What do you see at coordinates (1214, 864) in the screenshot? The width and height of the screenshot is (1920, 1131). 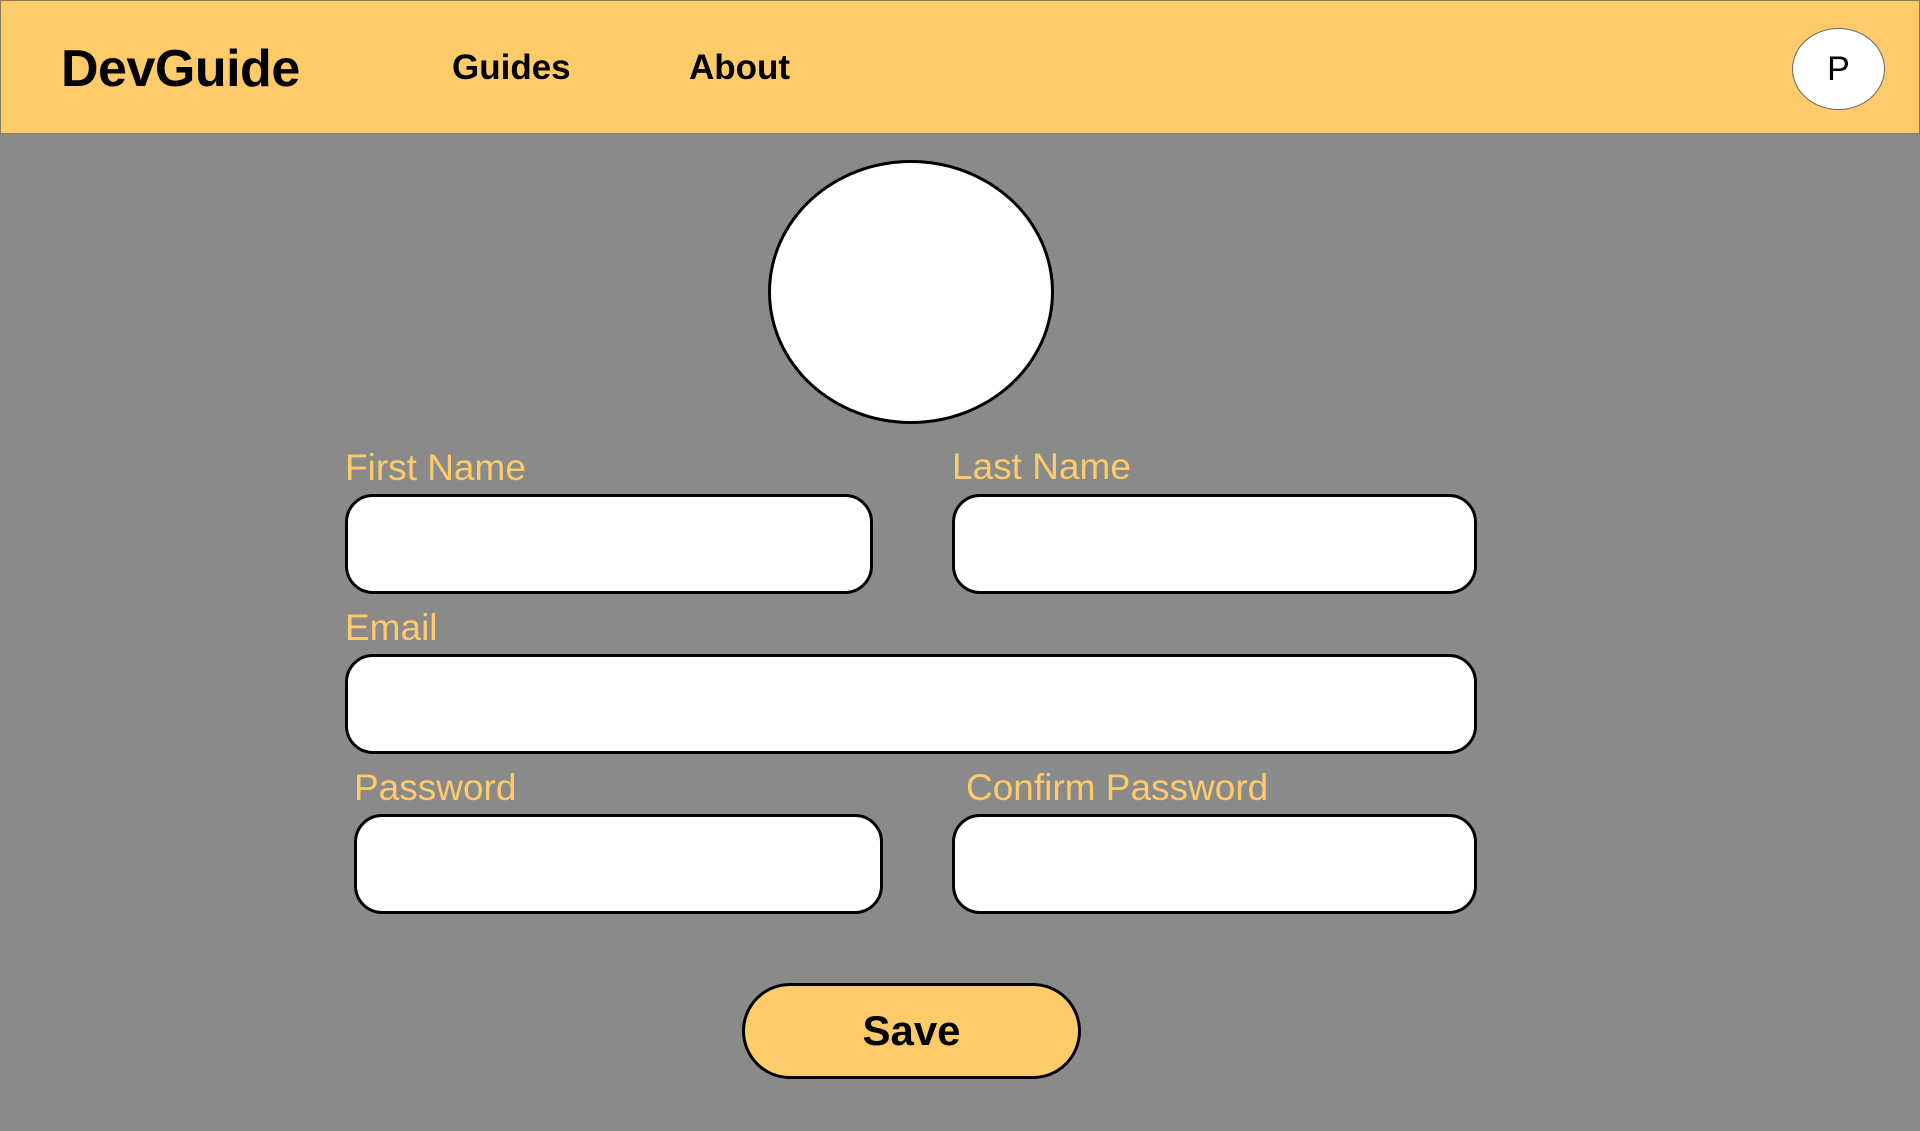 I see `confirm-password-input` at bounding box center [1214, 864].